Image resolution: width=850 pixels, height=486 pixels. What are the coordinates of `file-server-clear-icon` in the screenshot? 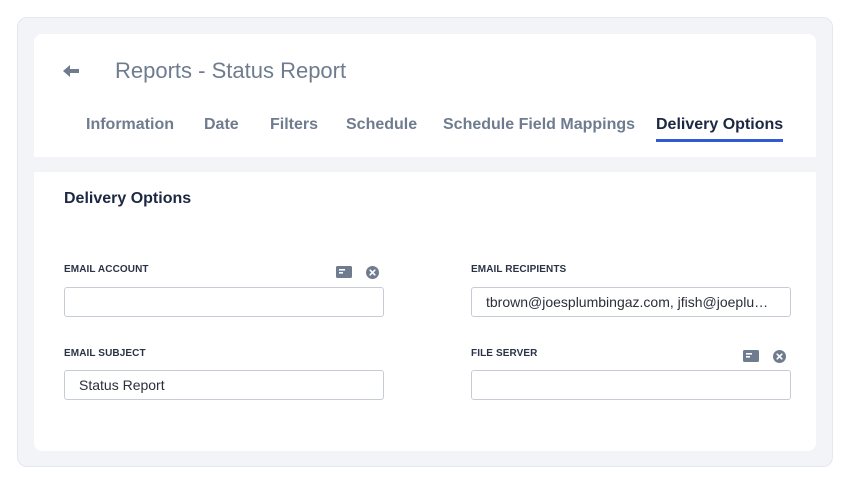 It's located at (779, 356).